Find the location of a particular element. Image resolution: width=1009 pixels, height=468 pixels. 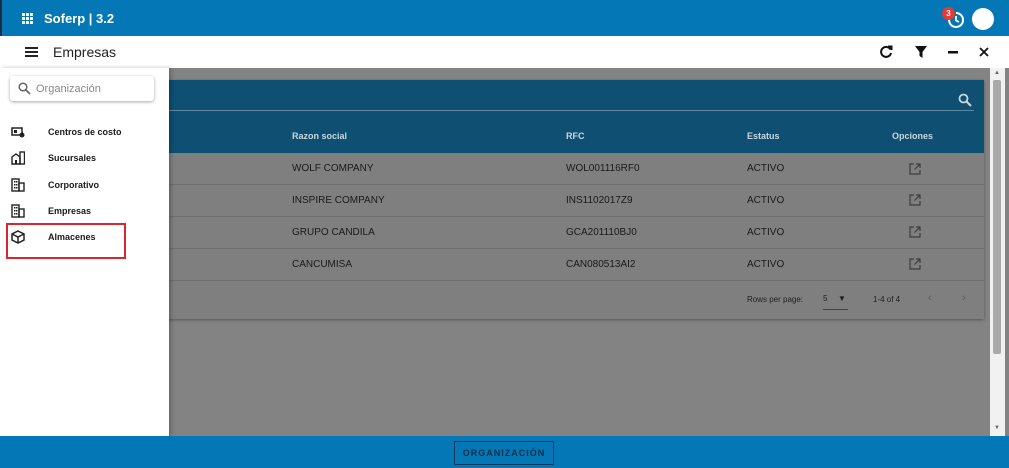

cell-razon-social: INSPIRE COMPANY is located at coordinates (338, 200).